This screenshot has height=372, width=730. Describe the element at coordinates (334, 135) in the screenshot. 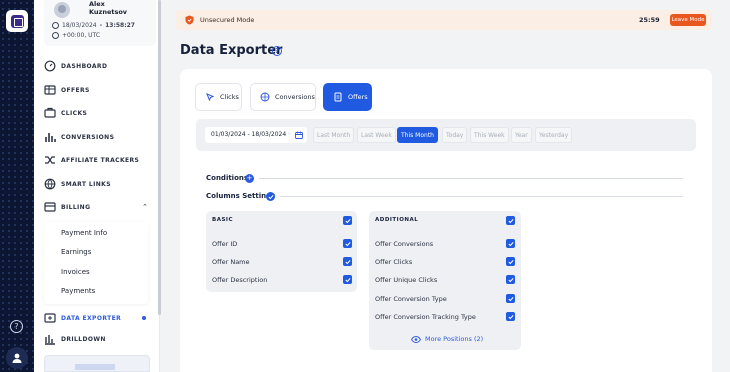

I see `period-last-month: Last Month` at that location.